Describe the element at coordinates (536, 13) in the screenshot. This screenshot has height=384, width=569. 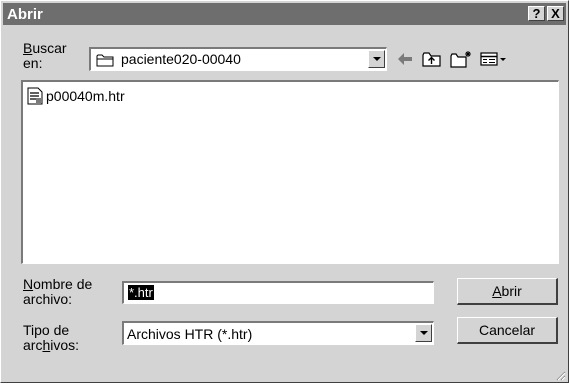
I see `help-button: ?` at that location.